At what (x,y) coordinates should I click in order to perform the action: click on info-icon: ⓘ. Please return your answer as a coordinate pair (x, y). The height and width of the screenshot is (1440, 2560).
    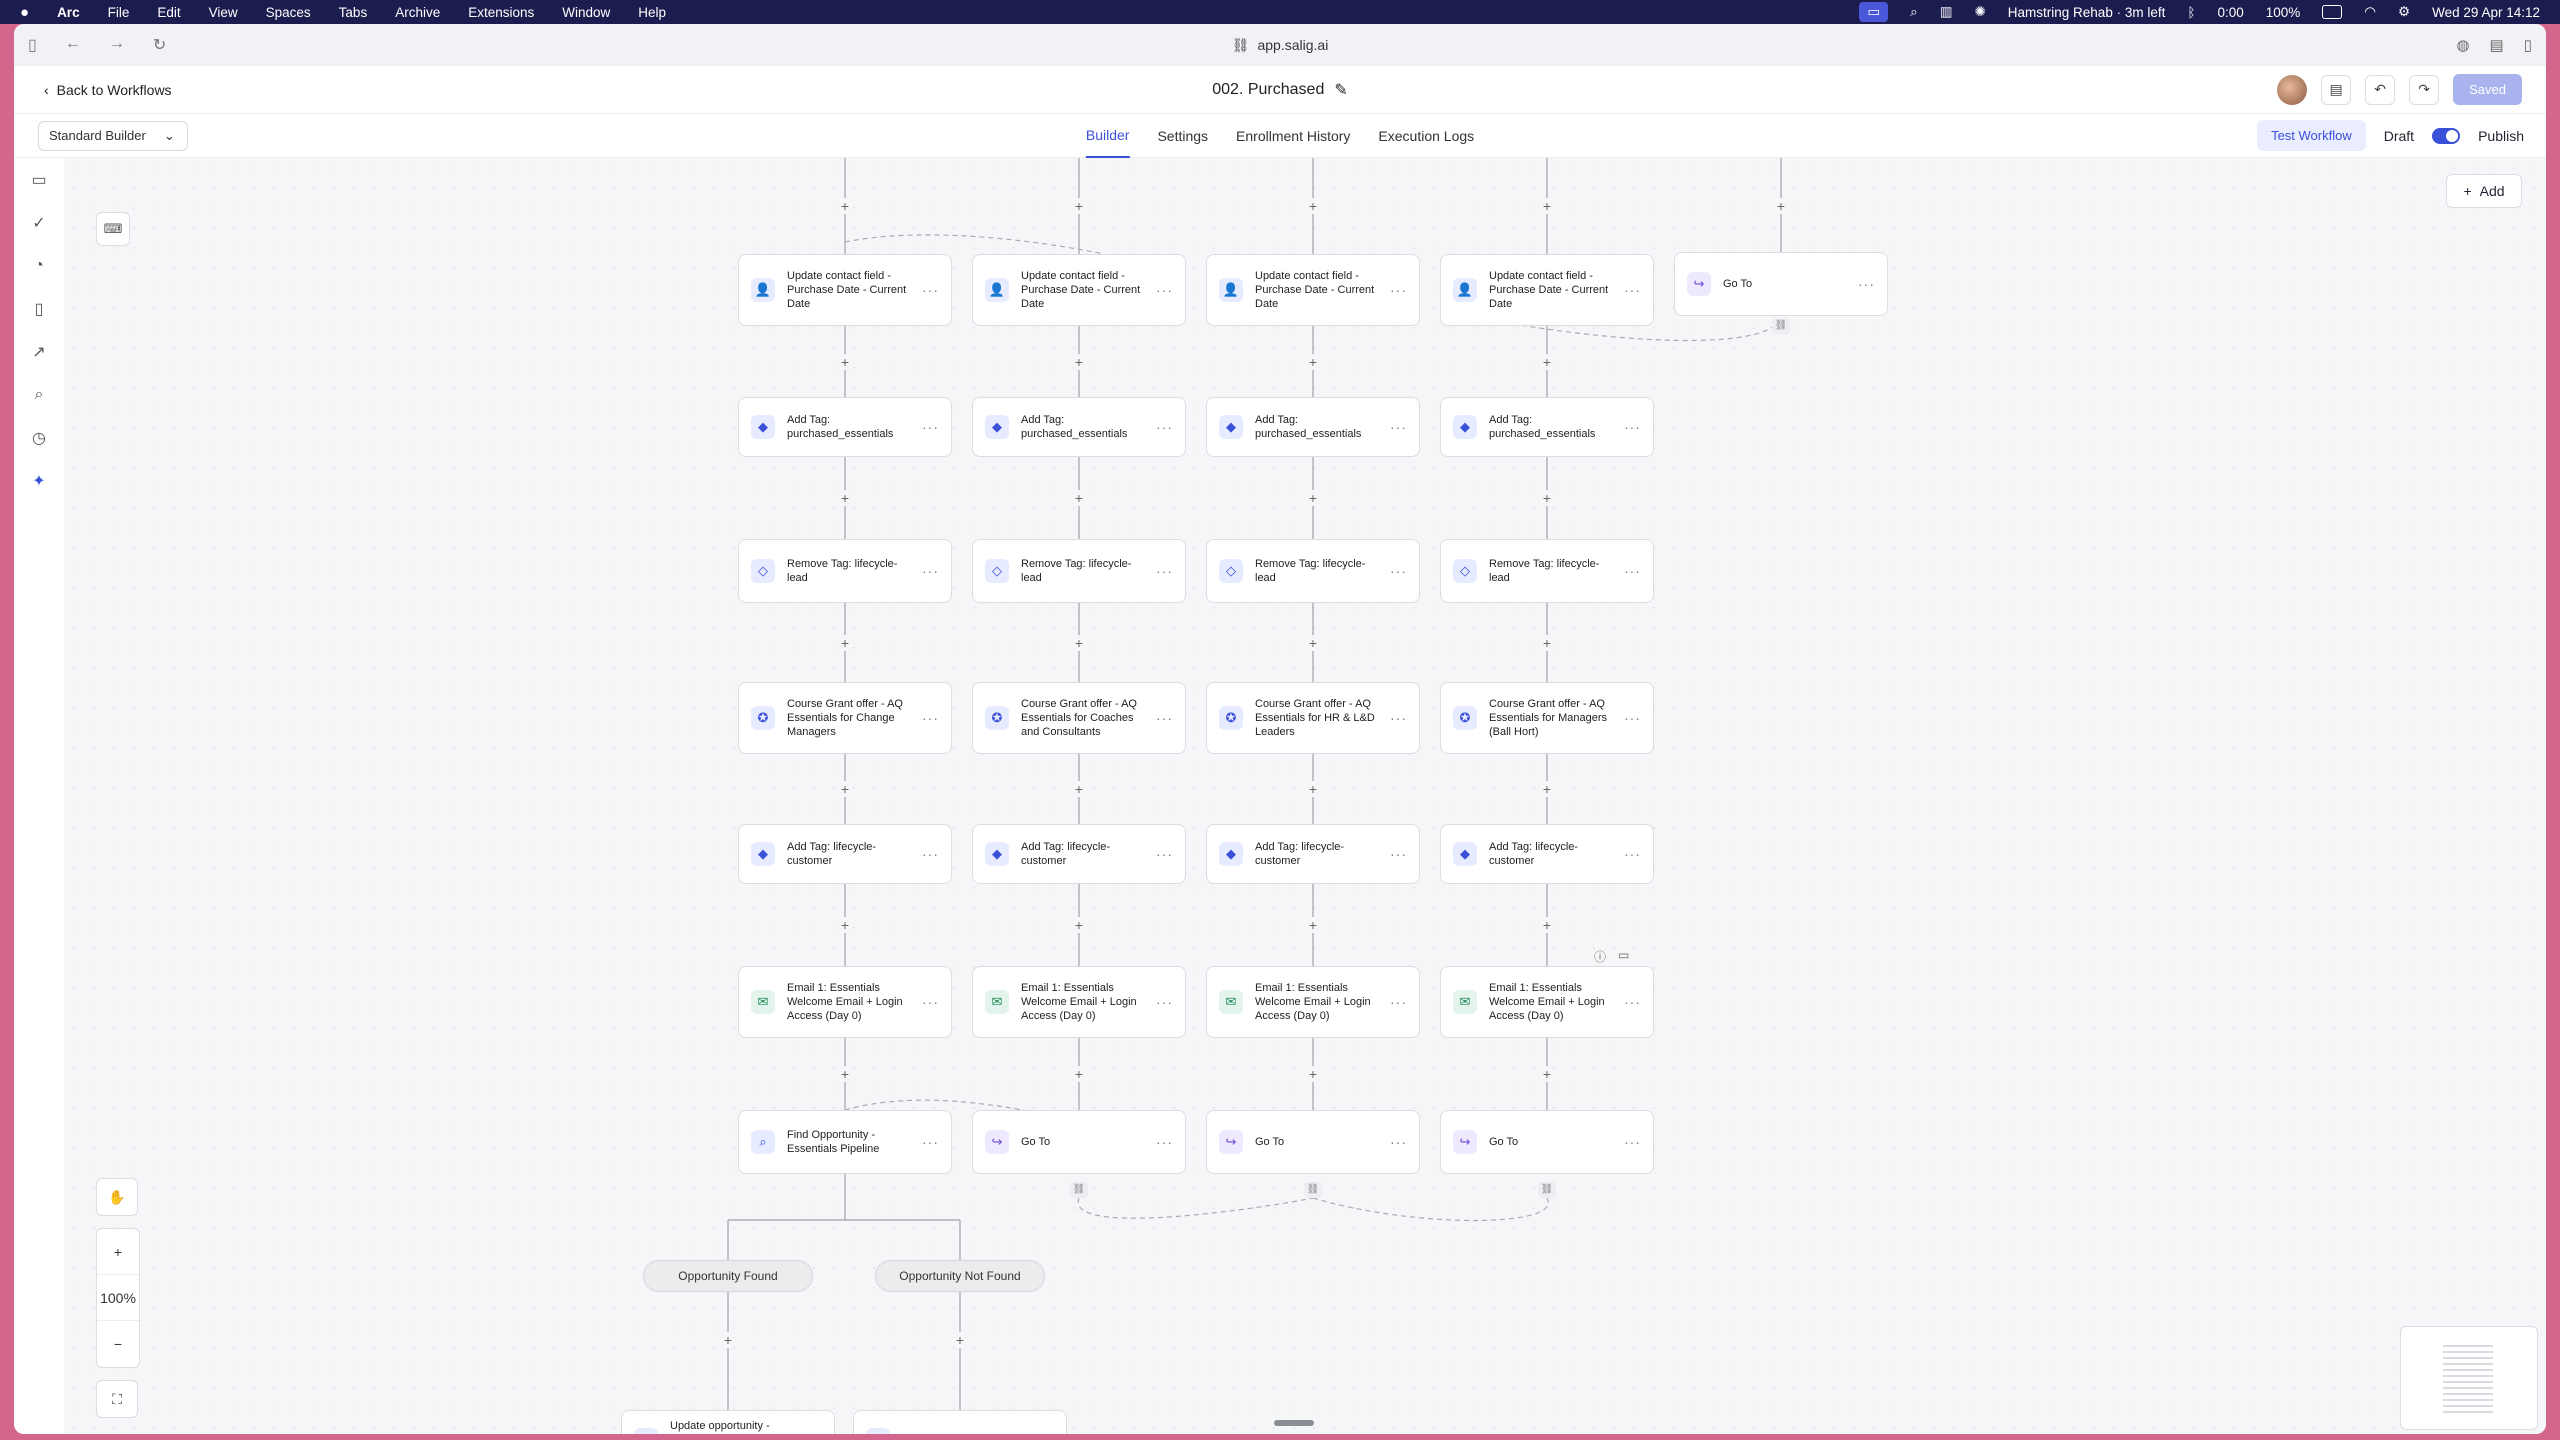
    Looking at the image, I should click on (1600, 956).